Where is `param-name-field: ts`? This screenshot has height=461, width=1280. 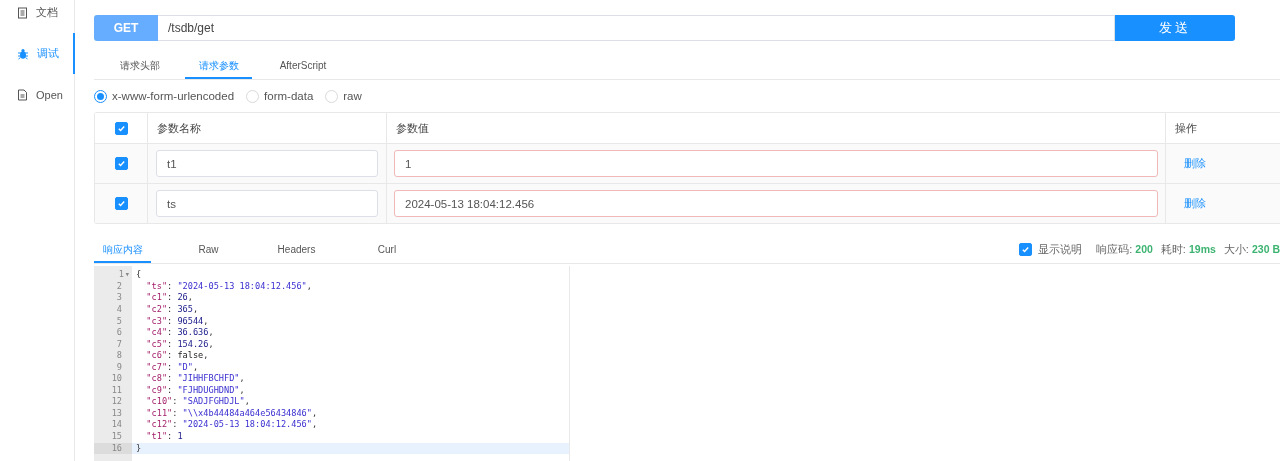 param-name-field: ts is located at coordinates (267, 204).